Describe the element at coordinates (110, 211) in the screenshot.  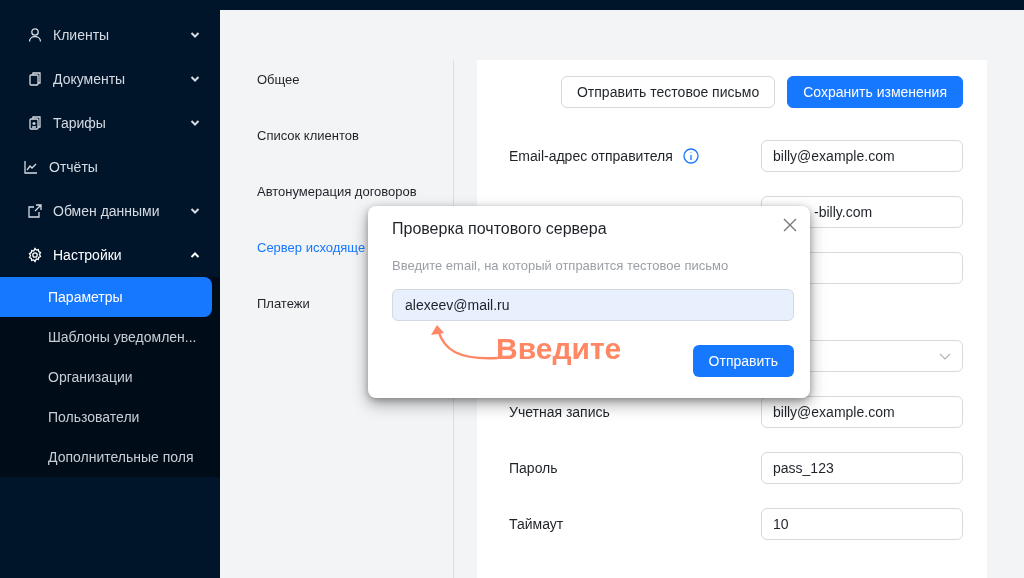
I see `sidebar-item: Обмен данными` at that location.